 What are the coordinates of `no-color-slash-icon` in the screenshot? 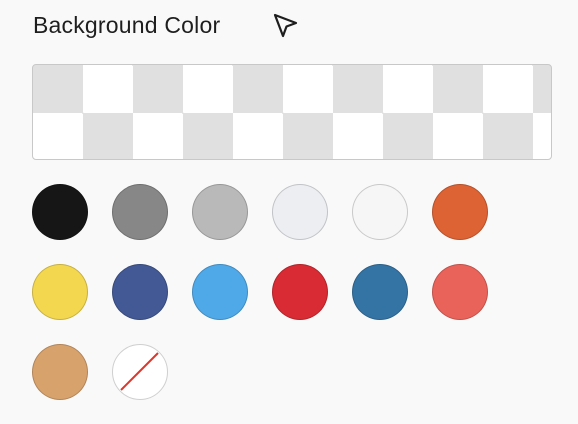 It's located at (139, 371).